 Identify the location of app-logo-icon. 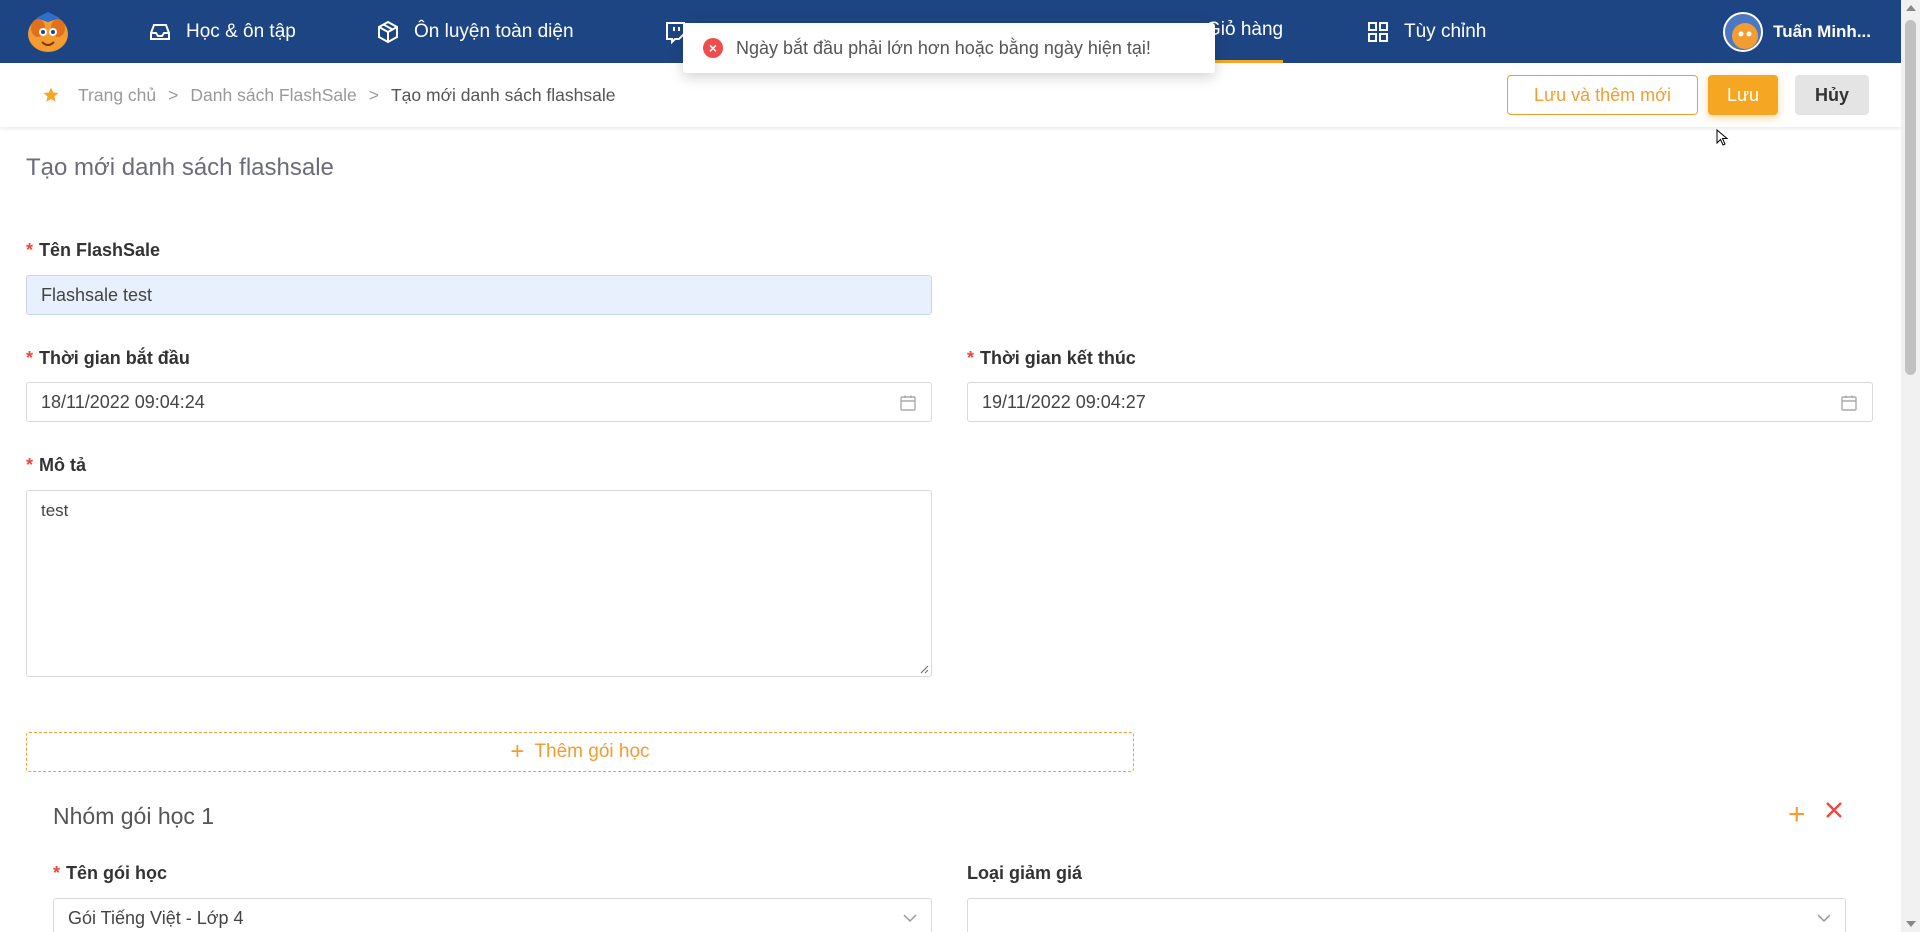
(48, 32).